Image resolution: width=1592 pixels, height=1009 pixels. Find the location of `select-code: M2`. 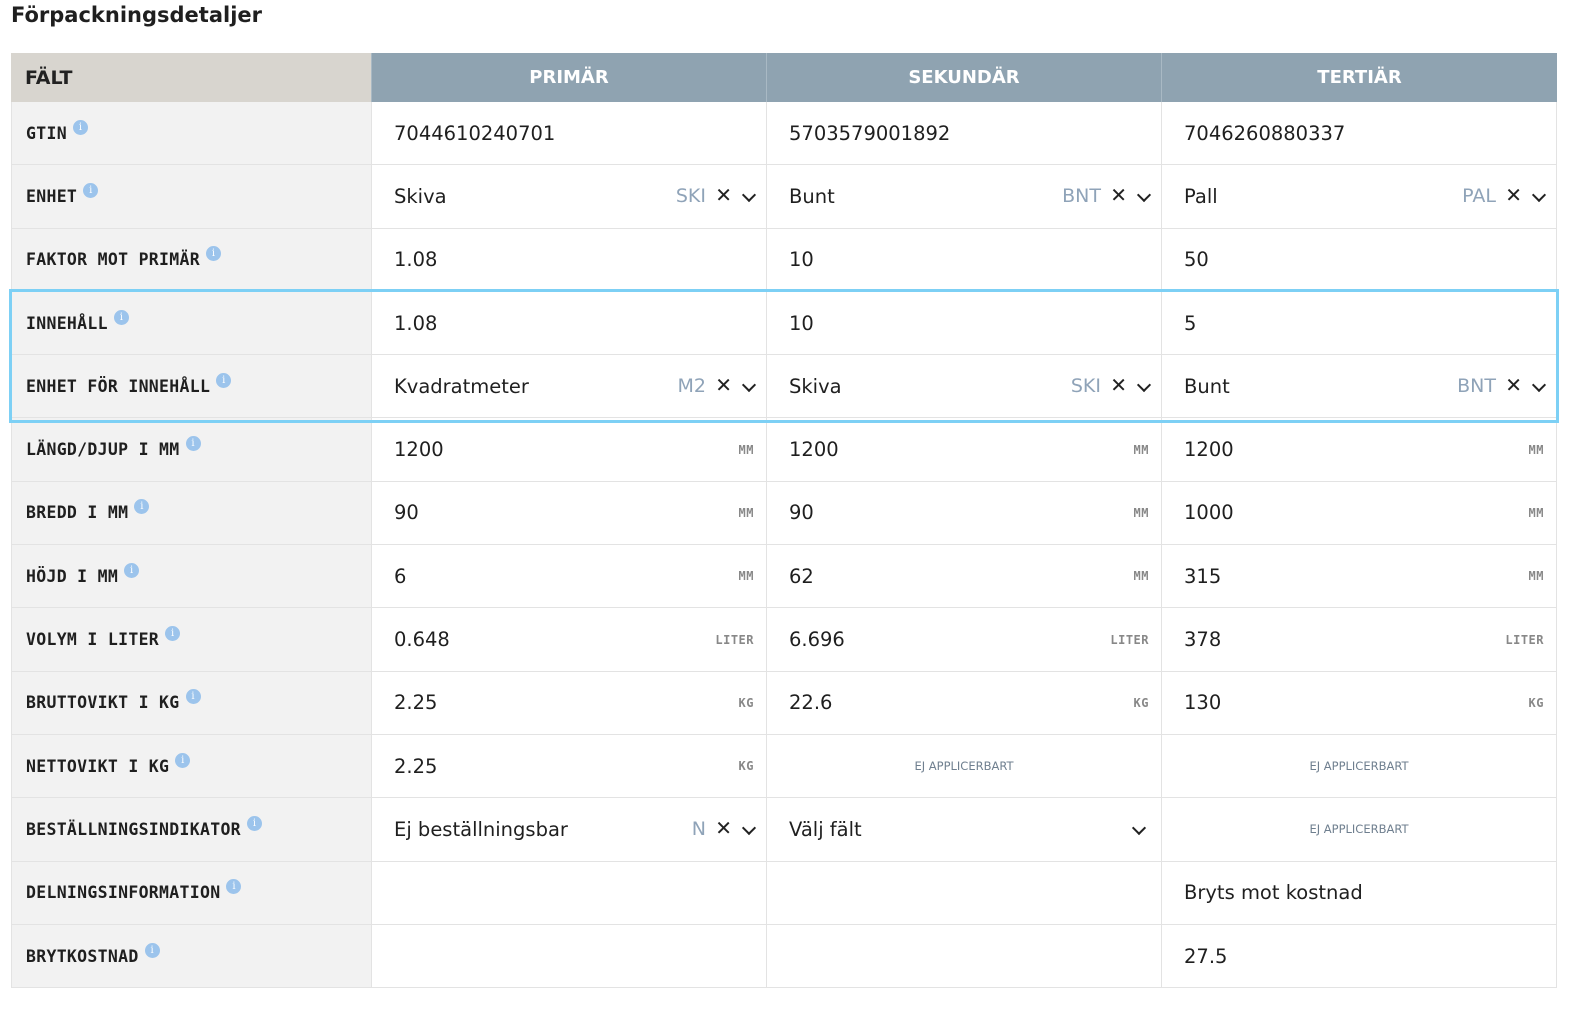

select-code: M2 is located at coordinates (691, 386).